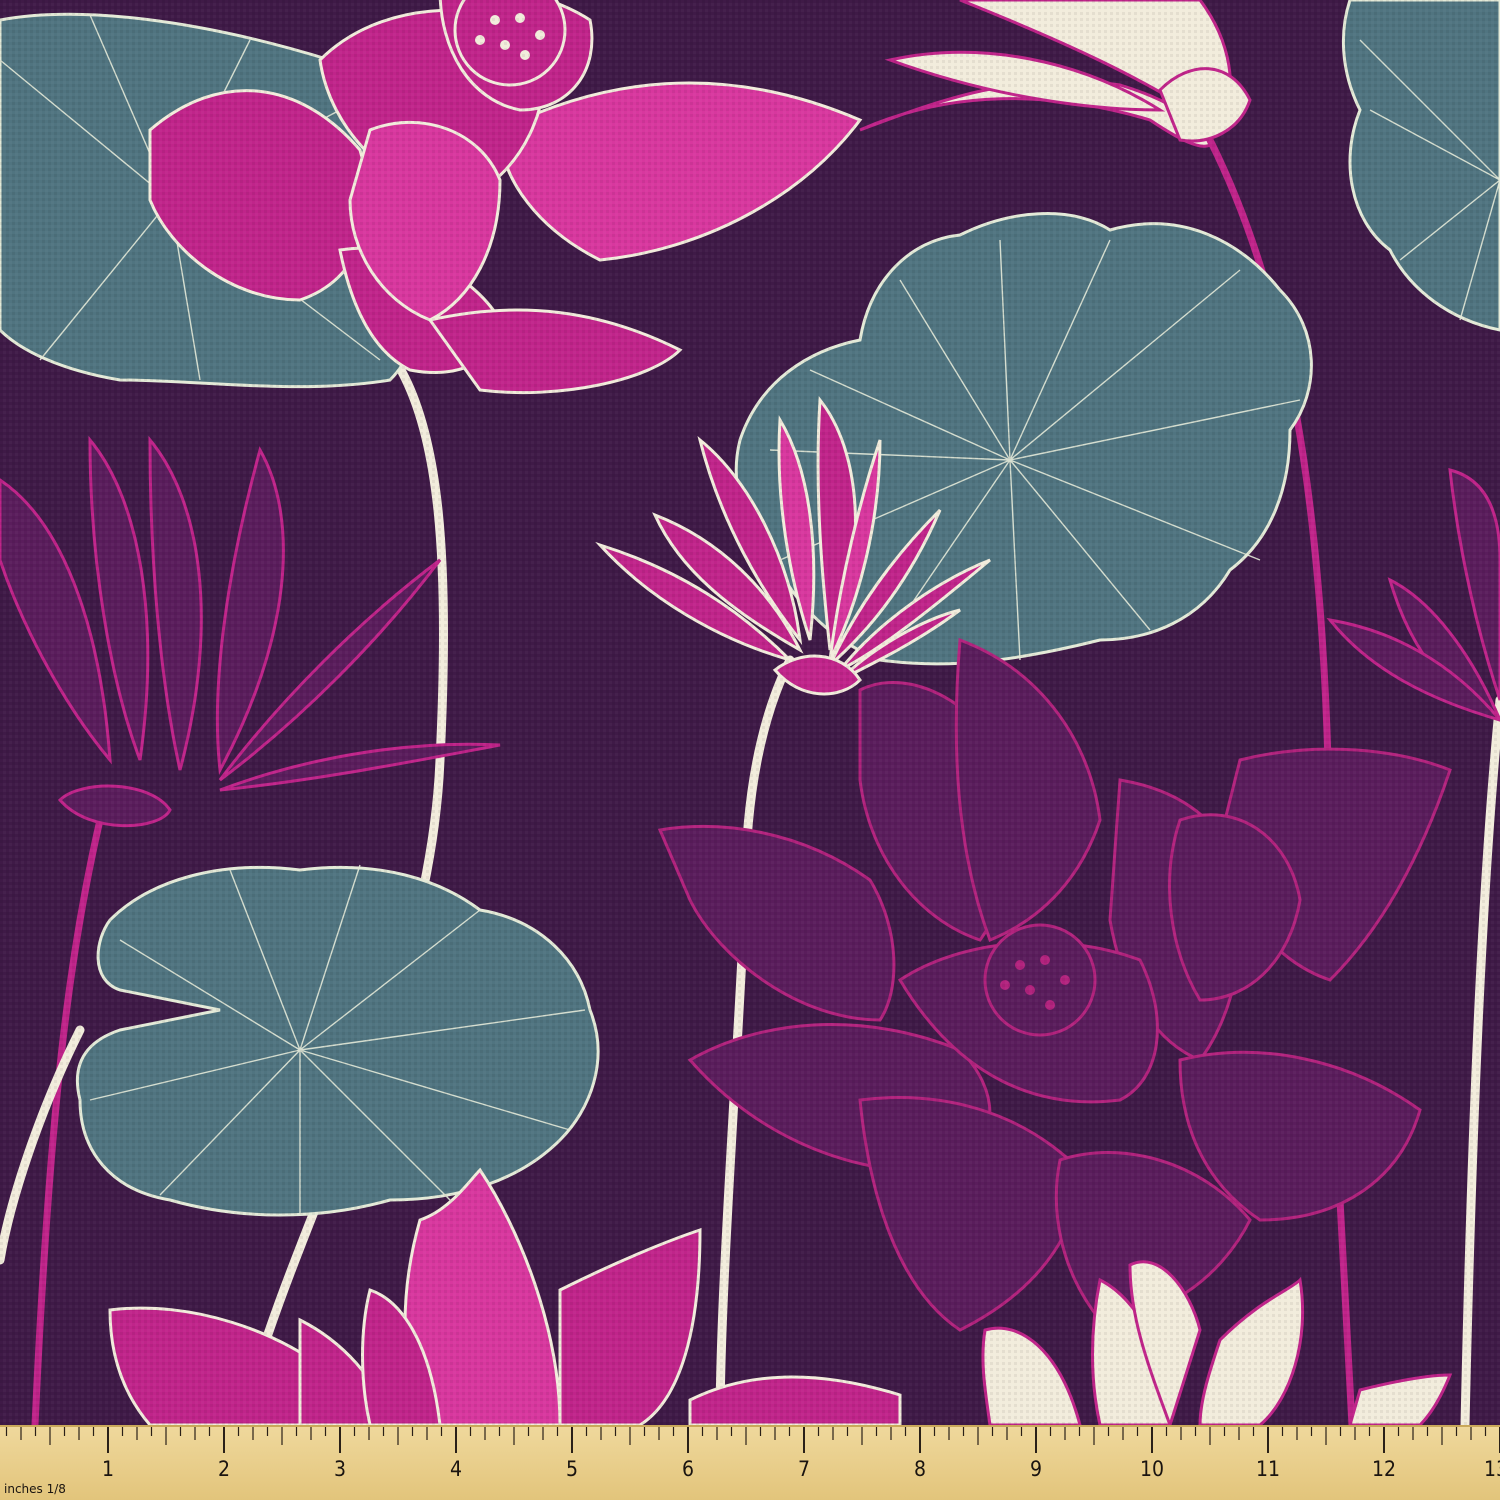  Describe the element at coordinates (1036, 1469) in the screenshot. I see `ruler-number: 9` at that location.